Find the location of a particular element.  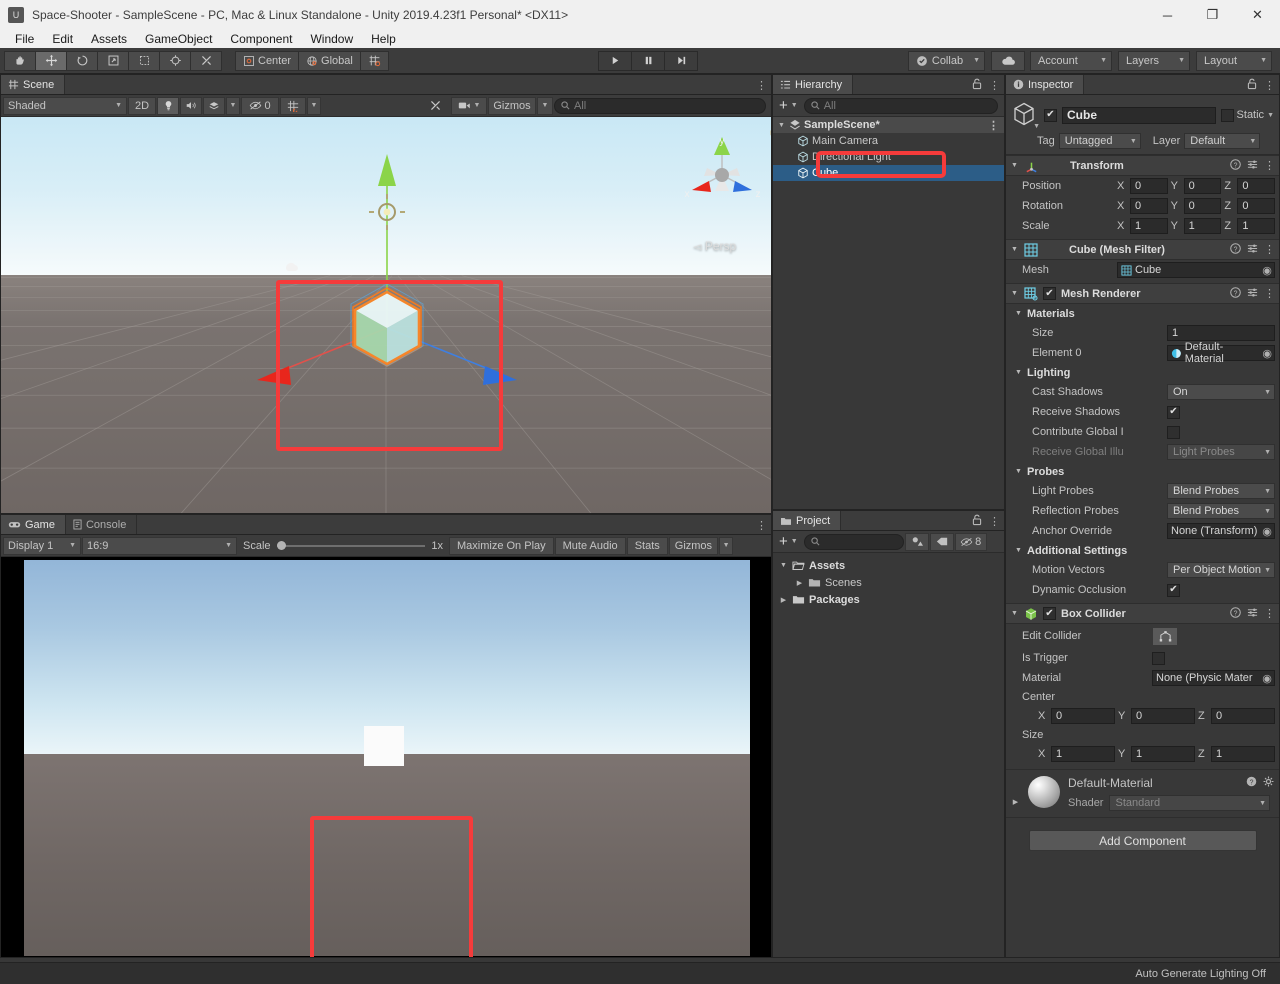

step-button is located at coordinates (681, 60).